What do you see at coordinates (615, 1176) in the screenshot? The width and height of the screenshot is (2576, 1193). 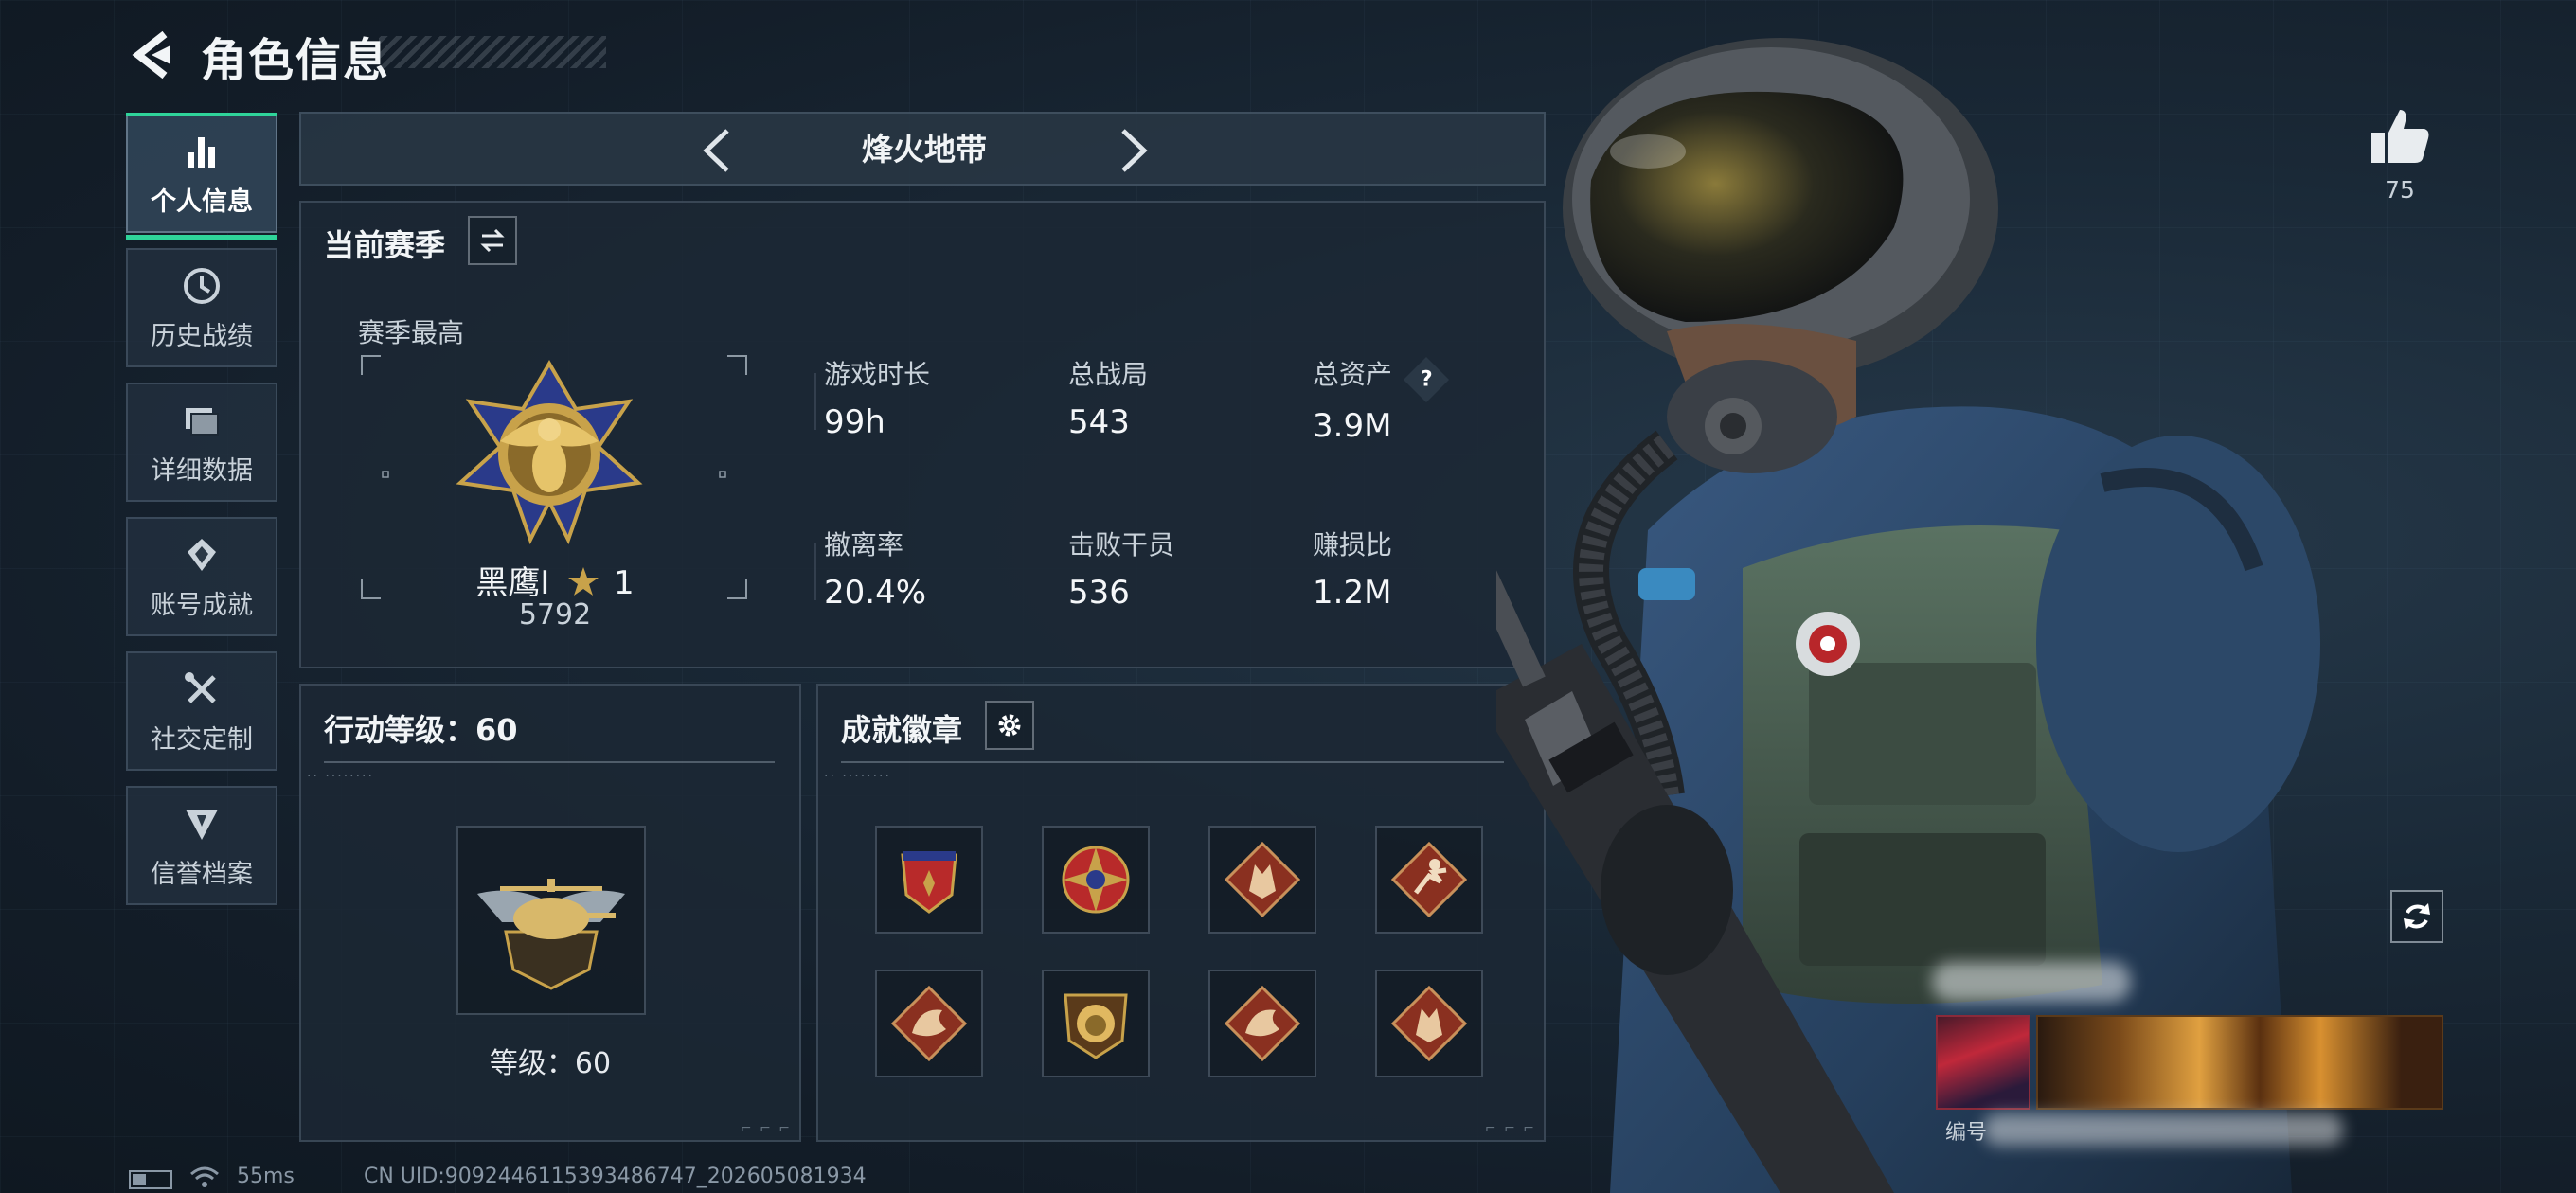 I see `player-uid: CN UID:9092446115393486747_202605081934` at bounding box center [615, 1176].